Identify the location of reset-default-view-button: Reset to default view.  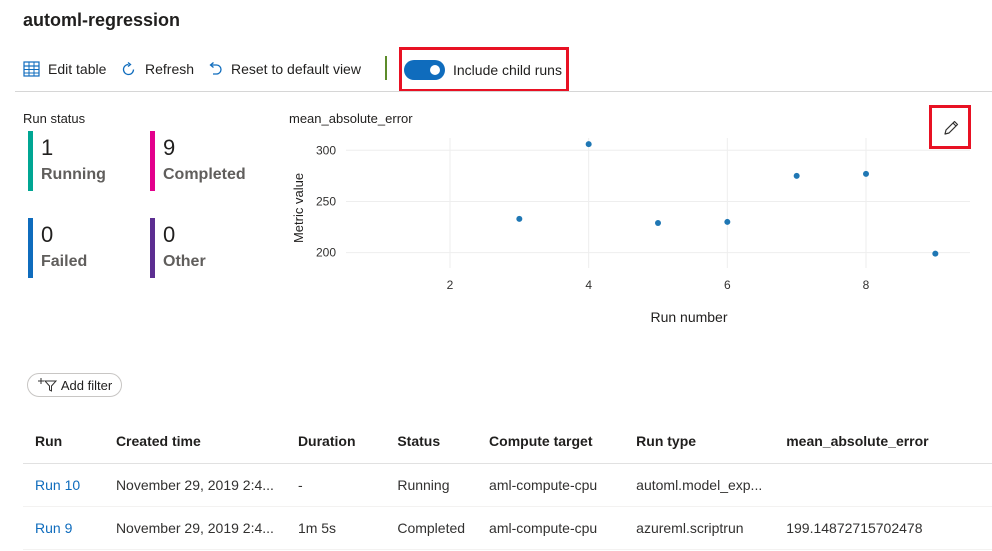
(284, 69).